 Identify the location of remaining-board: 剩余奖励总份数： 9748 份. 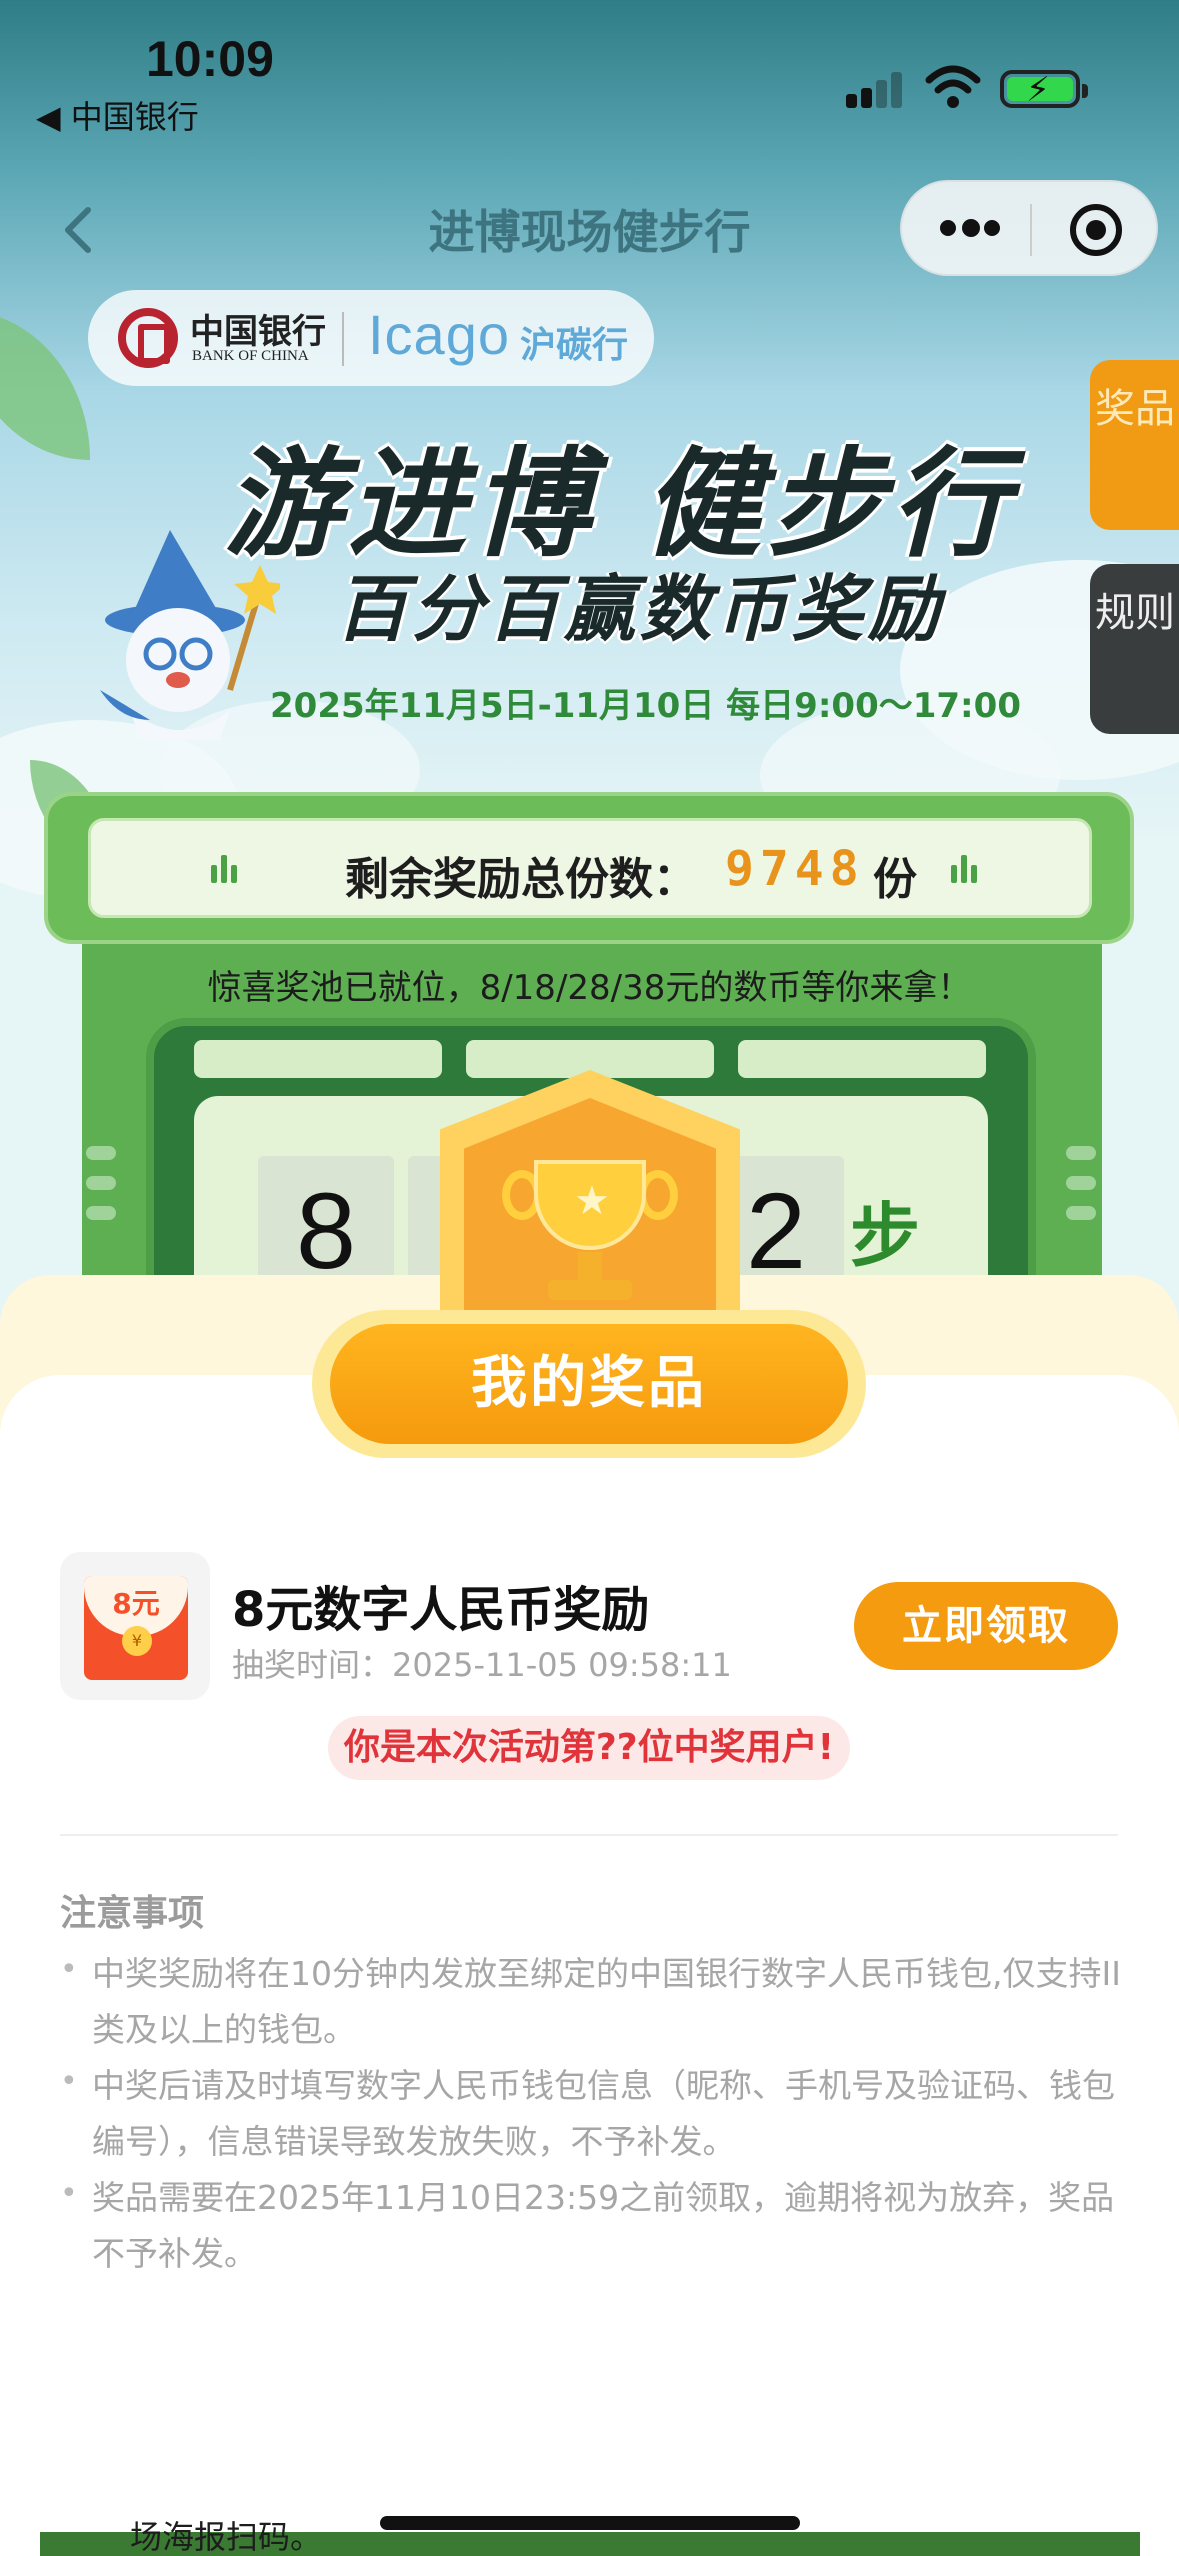
(589, 868).